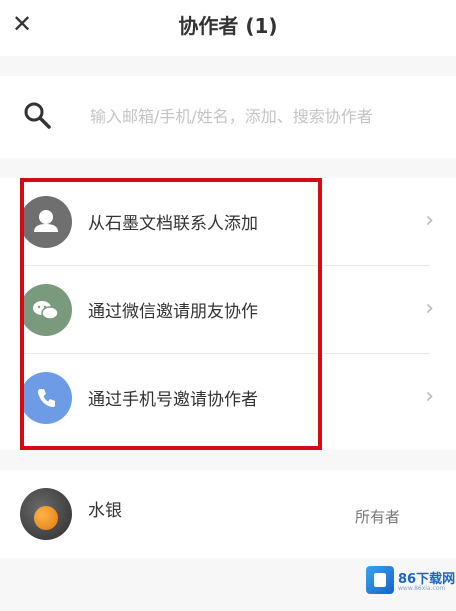 This screenshot has width=456, height=611. What do you see at coordinates (228, 514) in the screenshot?
I see `collaborator-row: 水银 所有者` at bounding box center [228, 514].